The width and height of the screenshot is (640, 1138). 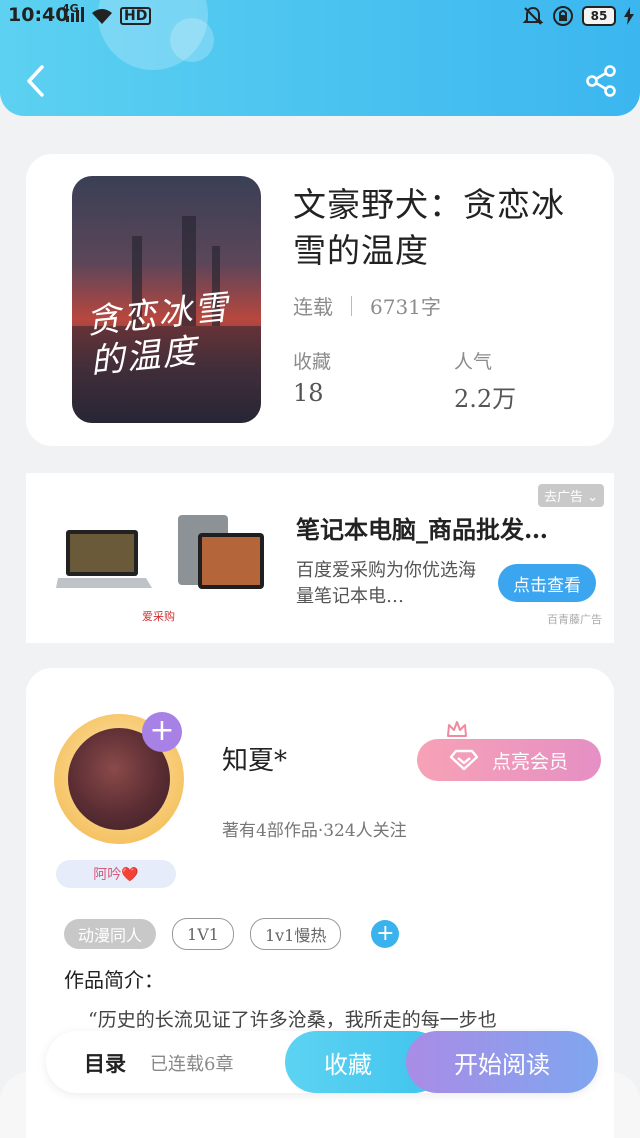 I want to click on intro-text: “历史的长流见证了许多沧桑，我所走的每一步也, so click(x=292, y=1020).